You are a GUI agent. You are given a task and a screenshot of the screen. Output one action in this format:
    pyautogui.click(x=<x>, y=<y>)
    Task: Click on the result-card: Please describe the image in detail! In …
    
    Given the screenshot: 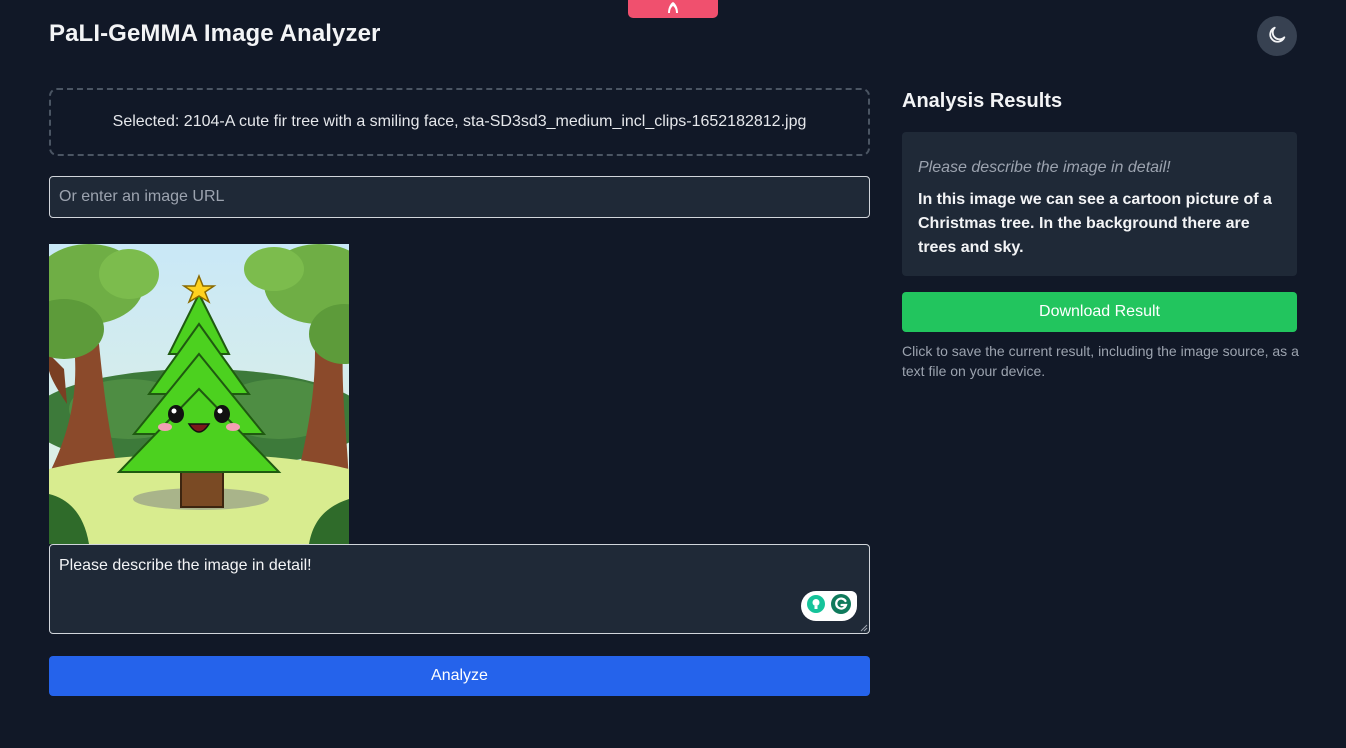 What is the action you would take?
    pyautogui.click(x=1099, y=204)
    